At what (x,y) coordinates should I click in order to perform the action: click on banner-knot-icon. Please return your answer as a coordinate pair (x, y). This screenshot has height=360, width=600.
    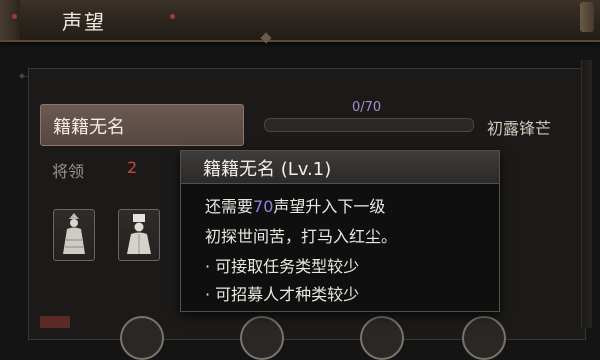
    Looking at the image, I should click on (266, 38).